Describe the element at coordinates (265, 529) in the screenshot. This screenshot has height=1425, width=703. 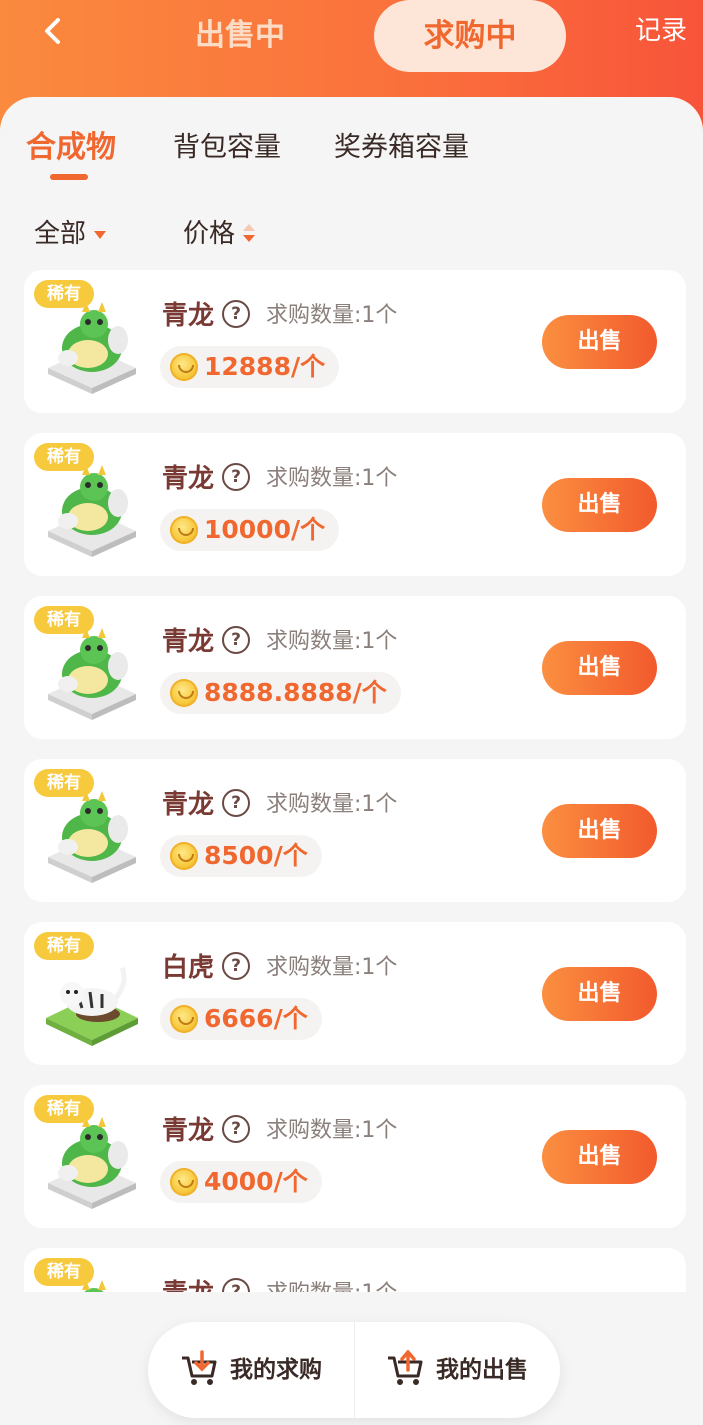
I see `price-value: 10000/个` at that location.